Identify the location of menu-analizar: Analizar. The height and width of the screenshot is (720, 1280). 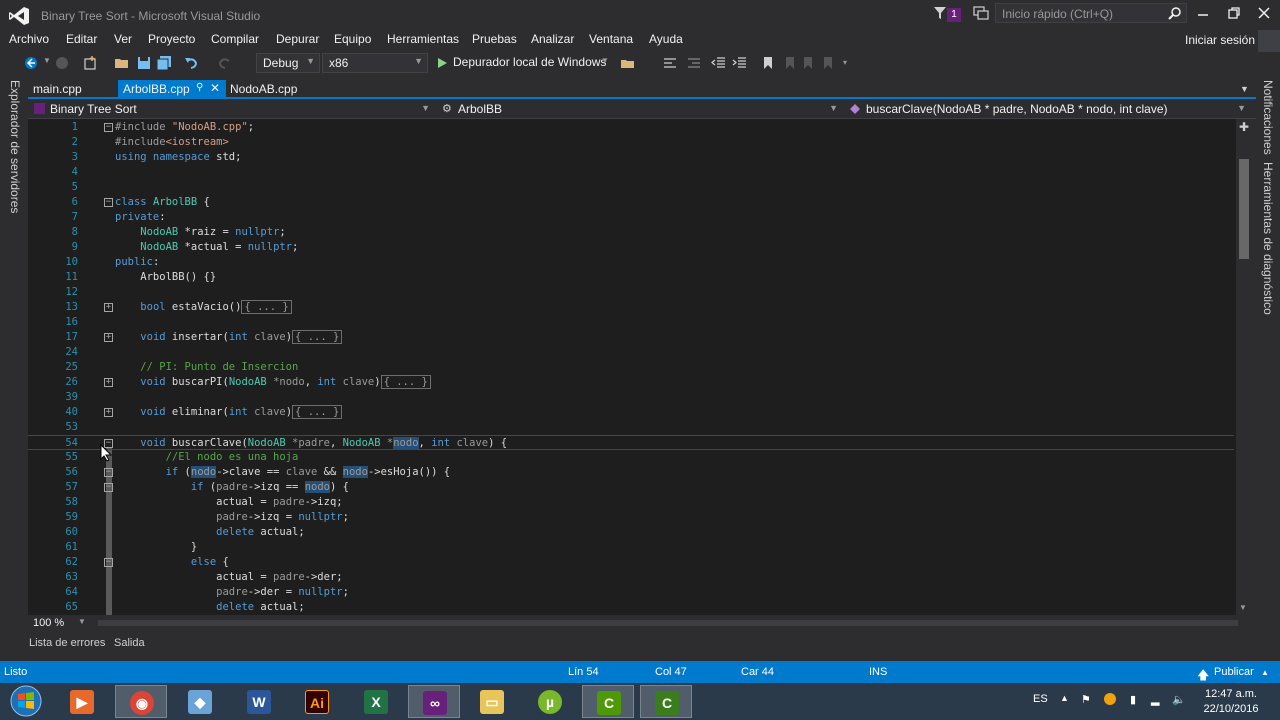
(552, 39).